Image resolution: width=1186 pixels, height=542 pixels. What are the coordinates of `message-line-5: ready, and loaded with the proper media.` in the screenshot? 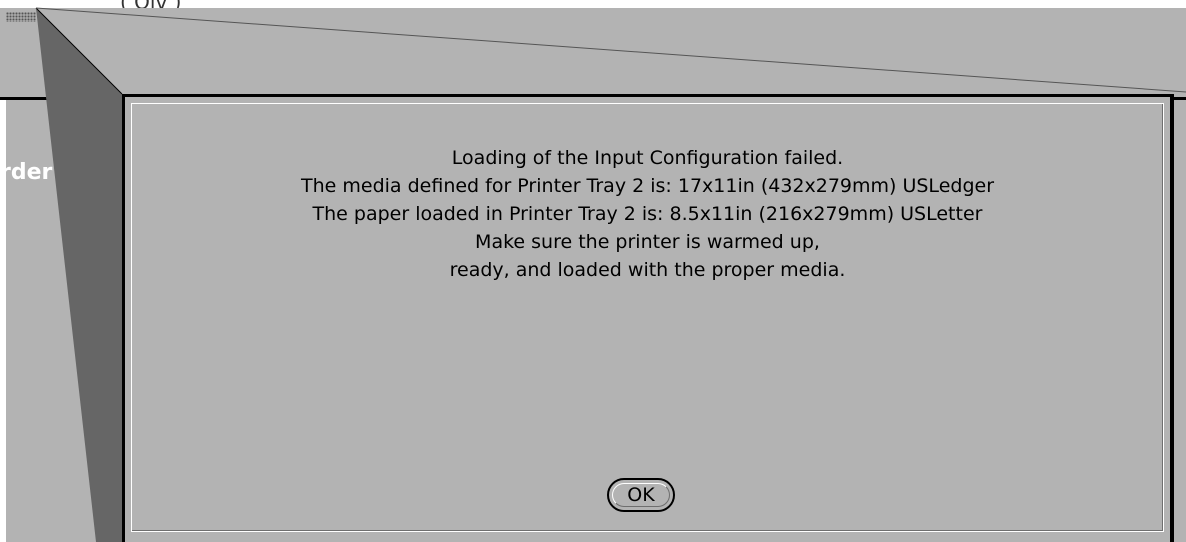 It's located at (647, 270).